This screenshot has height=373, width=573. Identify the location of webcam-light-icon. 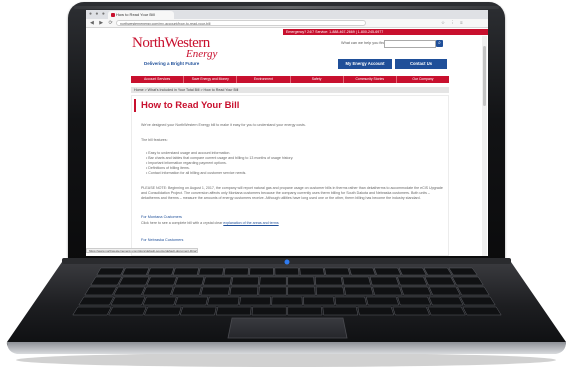
(287, 262).